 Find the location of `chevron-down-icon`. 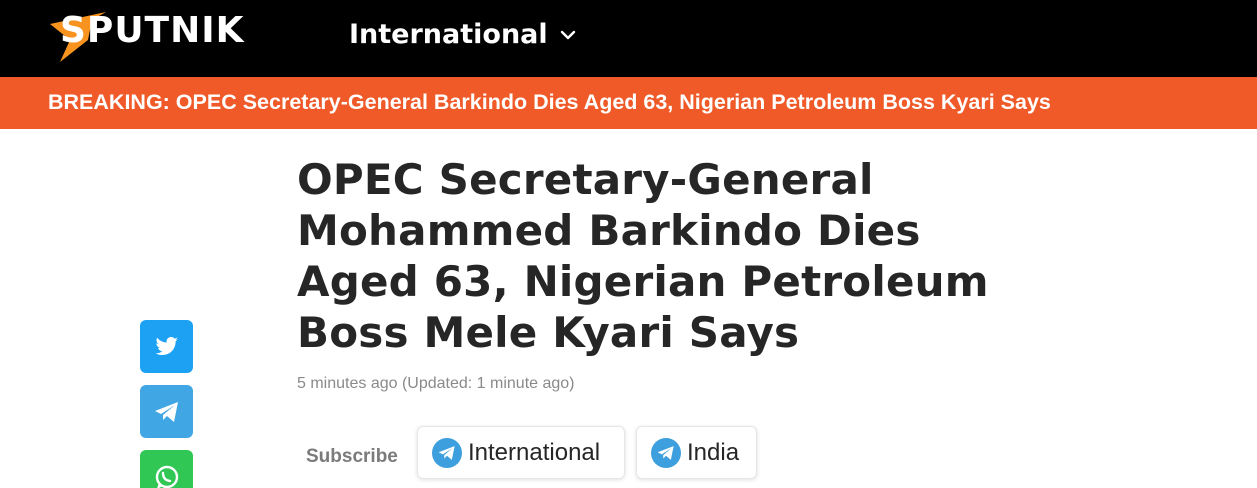

chevron-down-icon is located at coordinates (567, 34).